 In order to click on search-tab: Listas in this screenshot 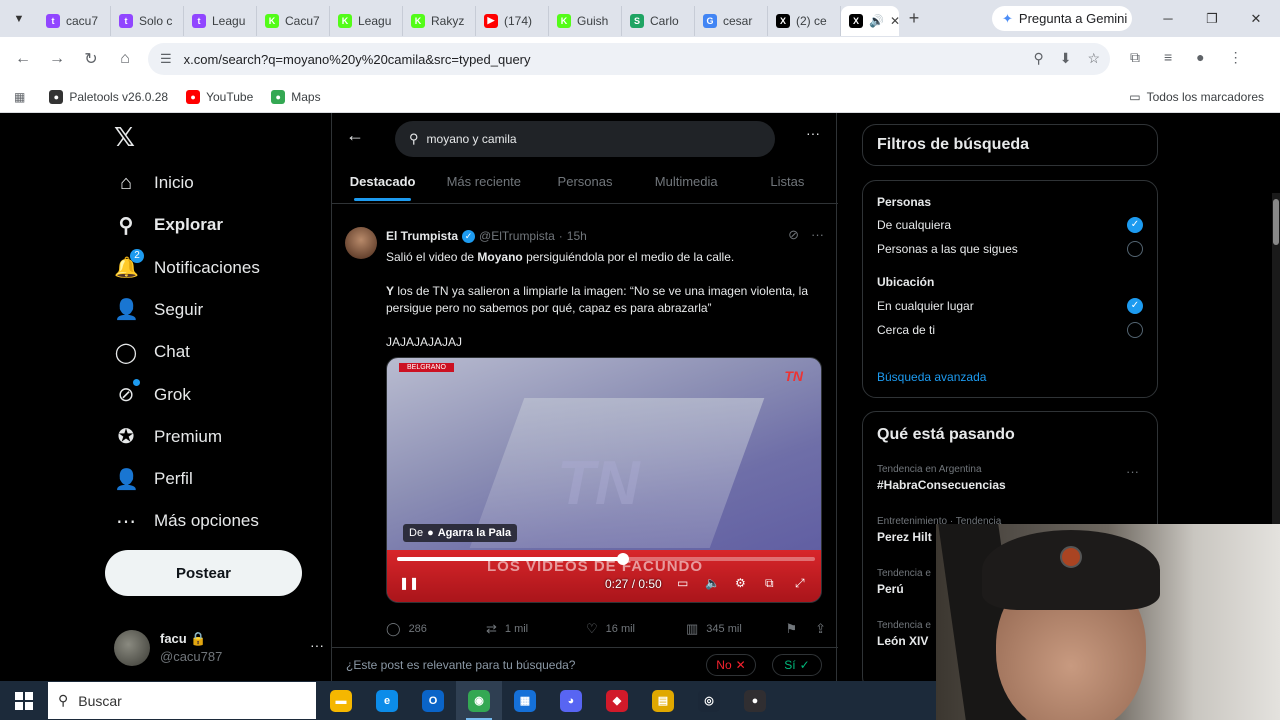, I will do `click(787, 183)`.